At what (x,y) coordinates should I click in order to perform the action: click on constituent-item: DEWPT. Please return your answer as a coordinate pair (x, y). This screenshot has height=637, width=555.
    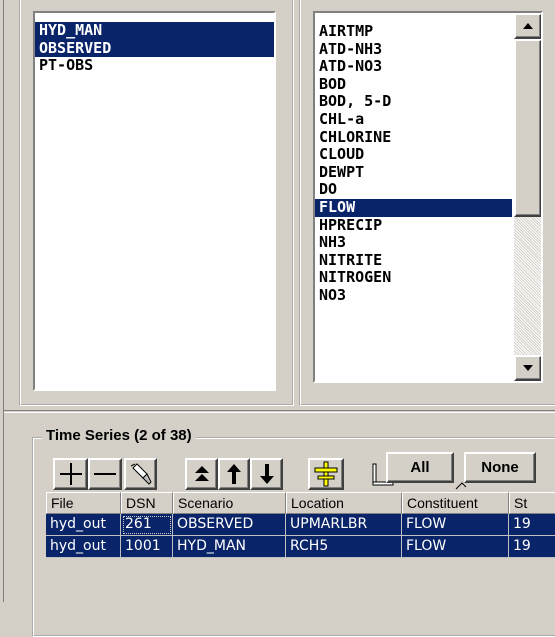
    Looking at the image, I should click on (413, 172).